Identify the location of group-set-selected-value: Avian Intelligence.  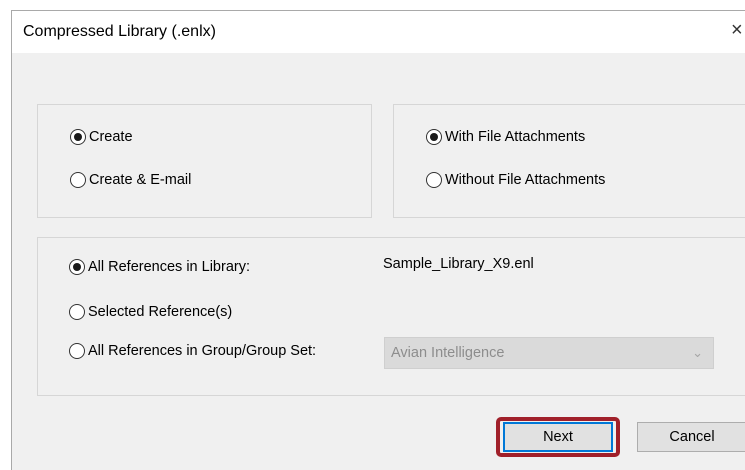
(448, 353).